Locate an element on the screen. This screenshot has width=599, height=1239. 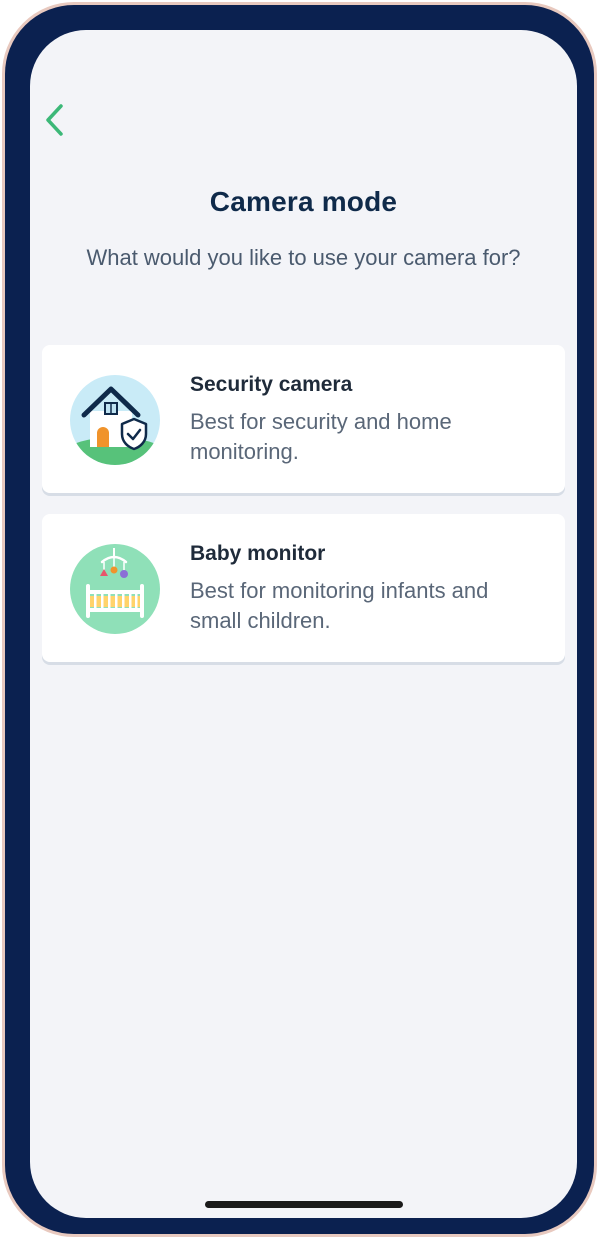
option-title: Baby monitor is located at coordinates (258, 553).